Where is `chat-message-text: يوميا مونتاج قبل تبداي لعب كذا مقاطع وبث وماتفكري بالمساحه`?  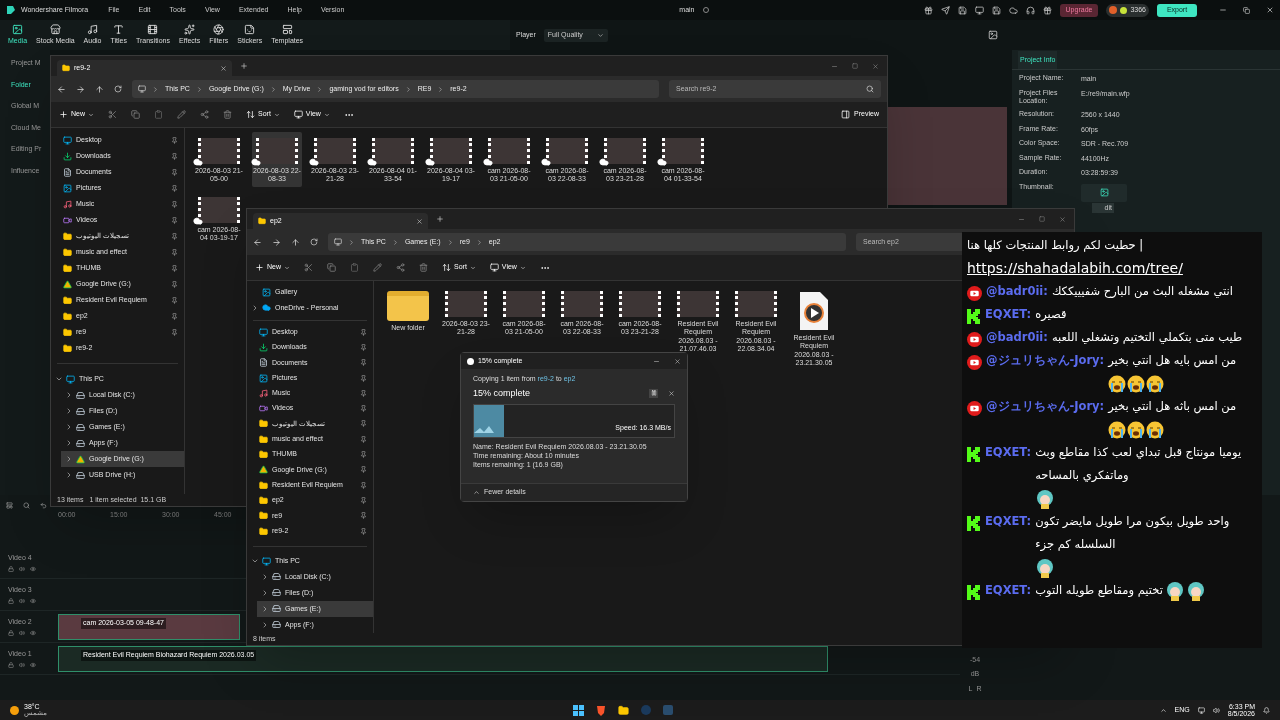 chat-message-text: يوميا مونتاج قبل تبداي لعب كذا مقاطع وبث وماتفكري بالمساحه is located at coordinates (1139, 464).